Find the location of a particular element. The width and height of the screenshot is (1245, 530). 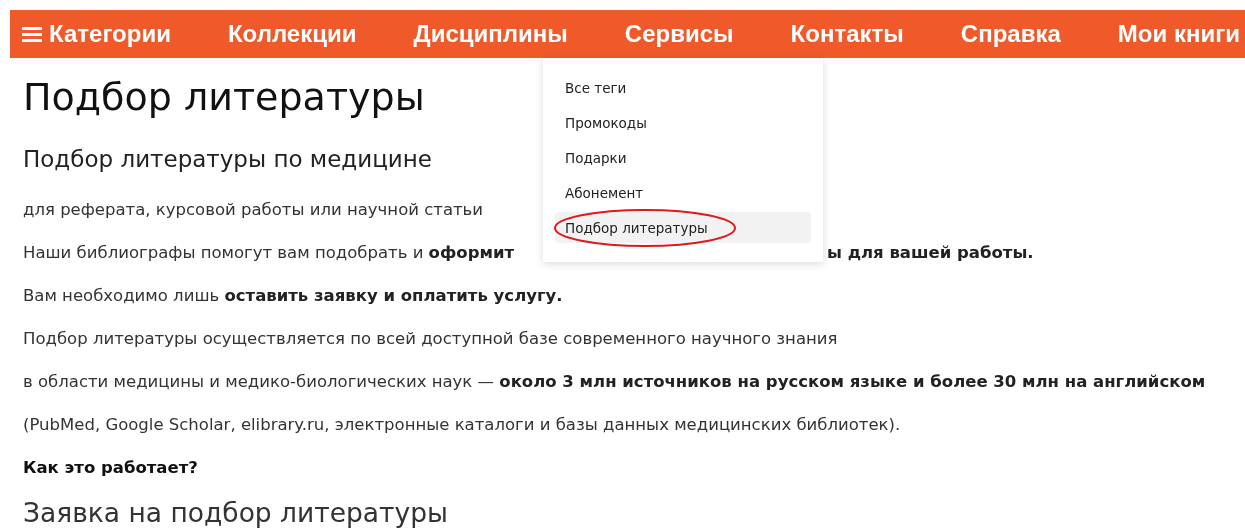

paragraph-text: для реферата, курсовой работы или научной статьи is located at coordinates (253, 209).